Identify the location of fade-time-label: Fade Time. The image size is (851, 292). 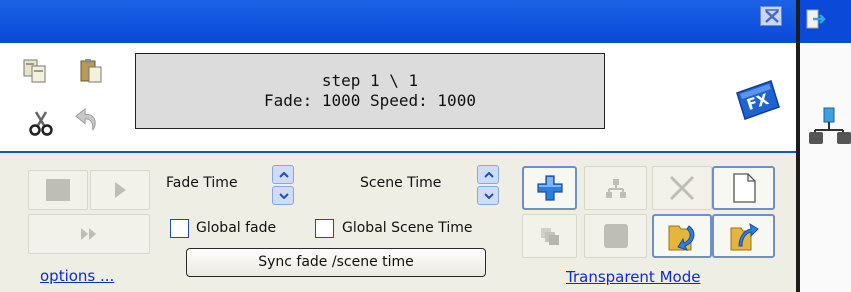
(202, 183).